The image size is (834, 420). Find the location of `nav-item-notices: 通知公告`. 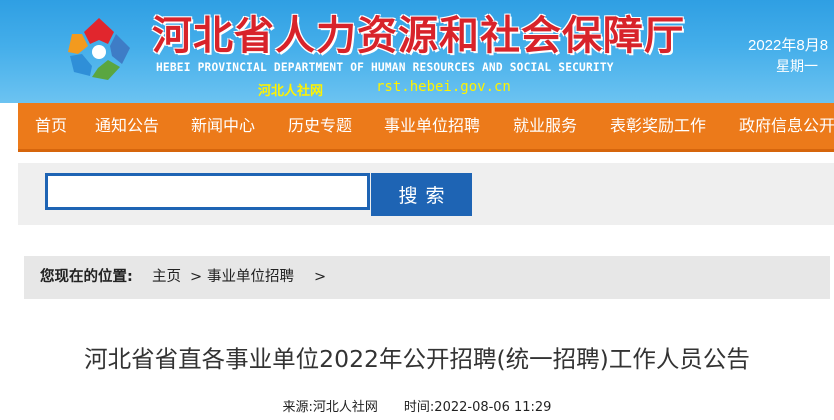

nav-item-notices: 通知公告 is located at coordinates (127, 126).